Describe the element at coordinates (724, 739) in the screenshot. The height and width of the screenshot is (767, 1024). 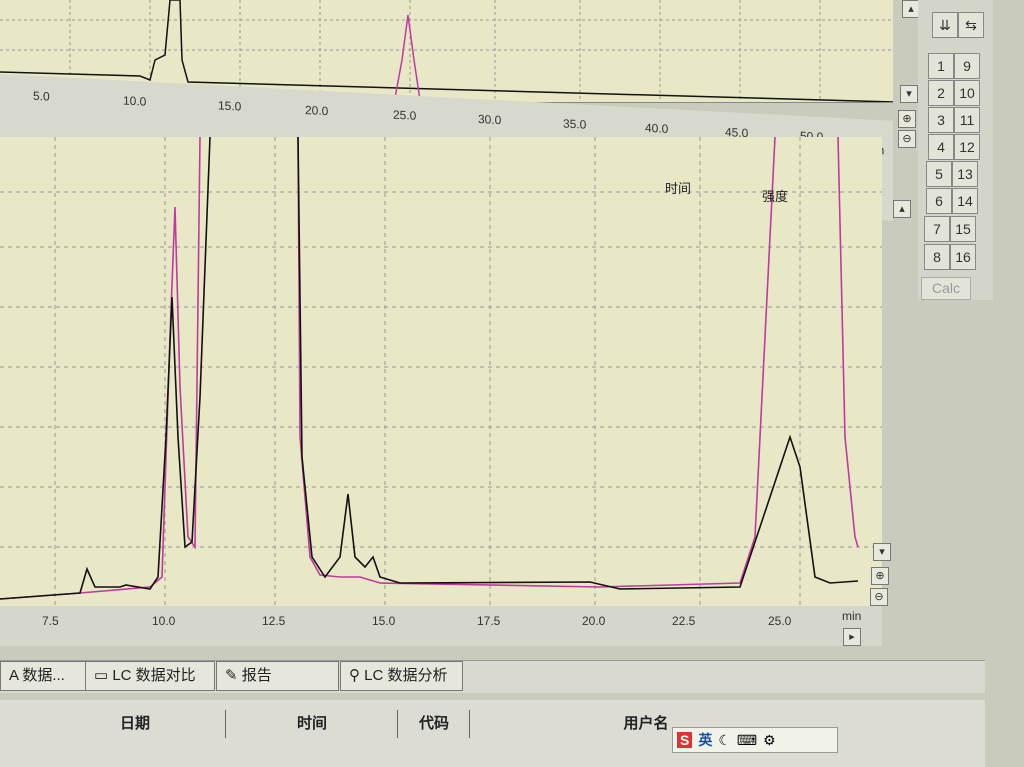
I see `moon-icon: ☾` at that location.